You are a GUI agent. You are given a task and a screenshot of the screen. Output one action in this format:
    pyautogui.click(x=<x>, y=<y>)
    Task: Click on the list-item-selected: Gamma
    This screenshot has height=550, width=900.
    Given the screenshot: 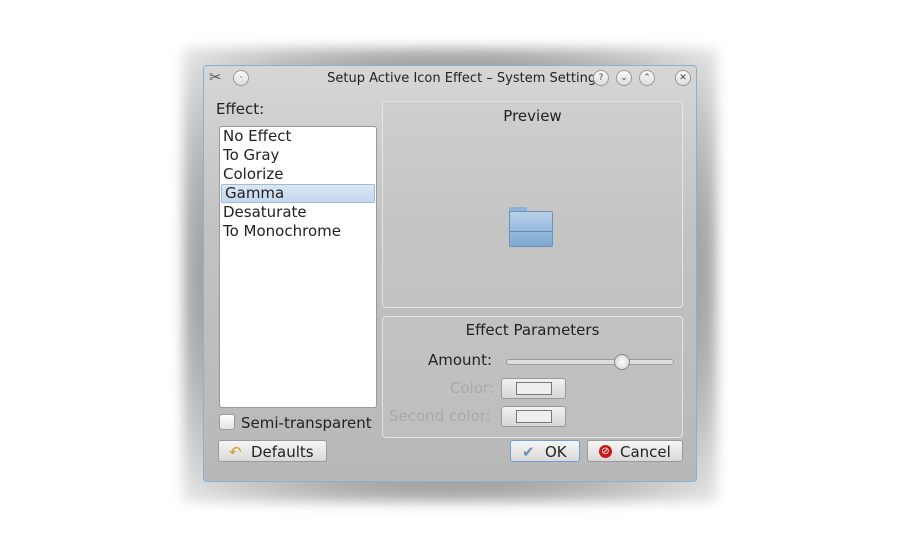 What is the action you would take?
    pyautogui.click(x=298, y=193)
    